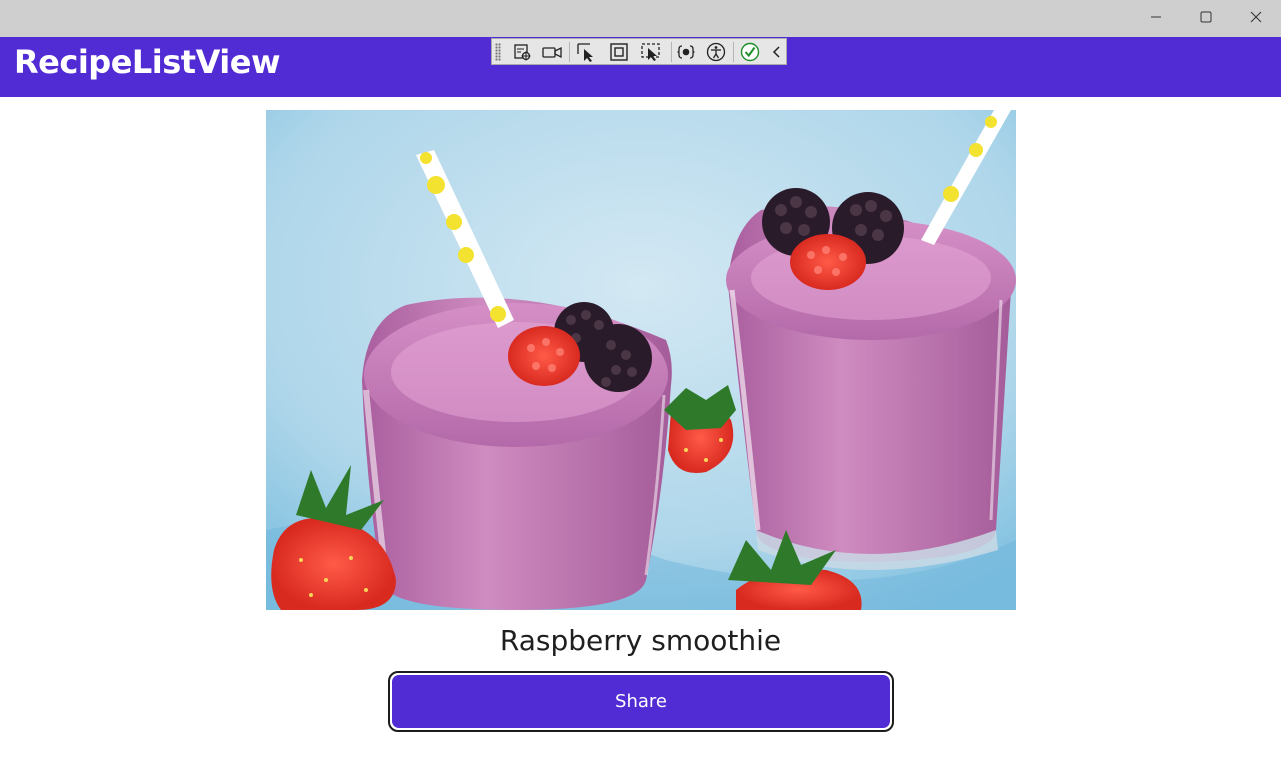 This screenshot has width=1281, height=776. I want to click on maximize-icon, so click(1206, 16).